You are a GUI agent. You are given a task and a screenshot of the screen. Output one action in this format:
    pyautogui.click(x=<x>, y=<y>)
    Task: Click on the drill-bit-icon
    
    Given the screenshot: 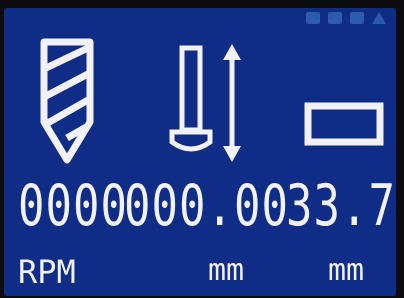 What is the action you would take?
    pyautogui.click(x=67, y=101)
    